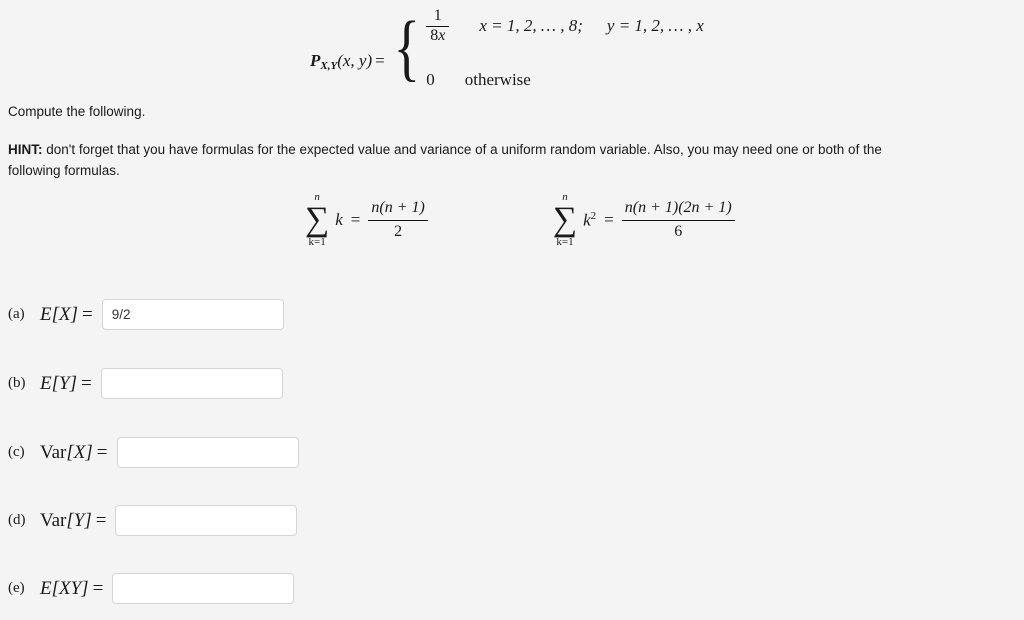 This screenshot has width=1024, height=620. I want to click on pmf-left-hand-side: PX,Y(x, y), so click(341, 61).